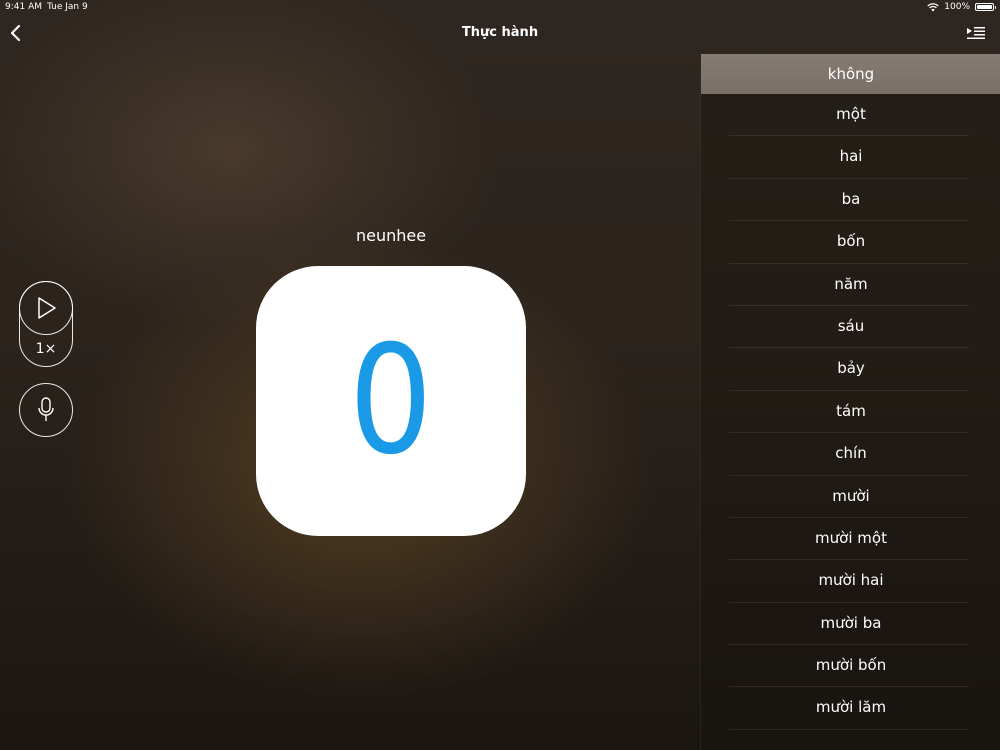  I want to click on status-bar: 9:41 AM Tue Jan 9 100%, so click(500, 8).